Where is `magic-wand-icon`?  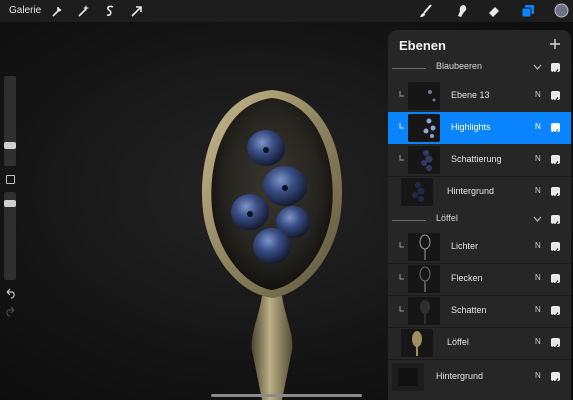
magic-wand-icon is located at coordinates (83, 11).